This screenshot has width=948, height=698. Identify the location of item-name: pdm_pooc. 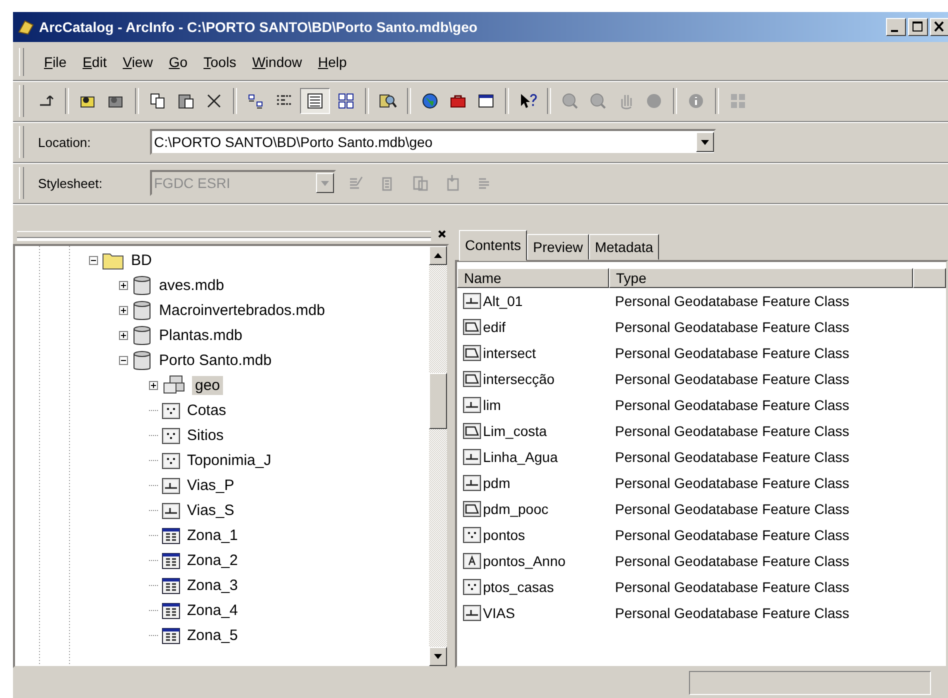
(515, 509).